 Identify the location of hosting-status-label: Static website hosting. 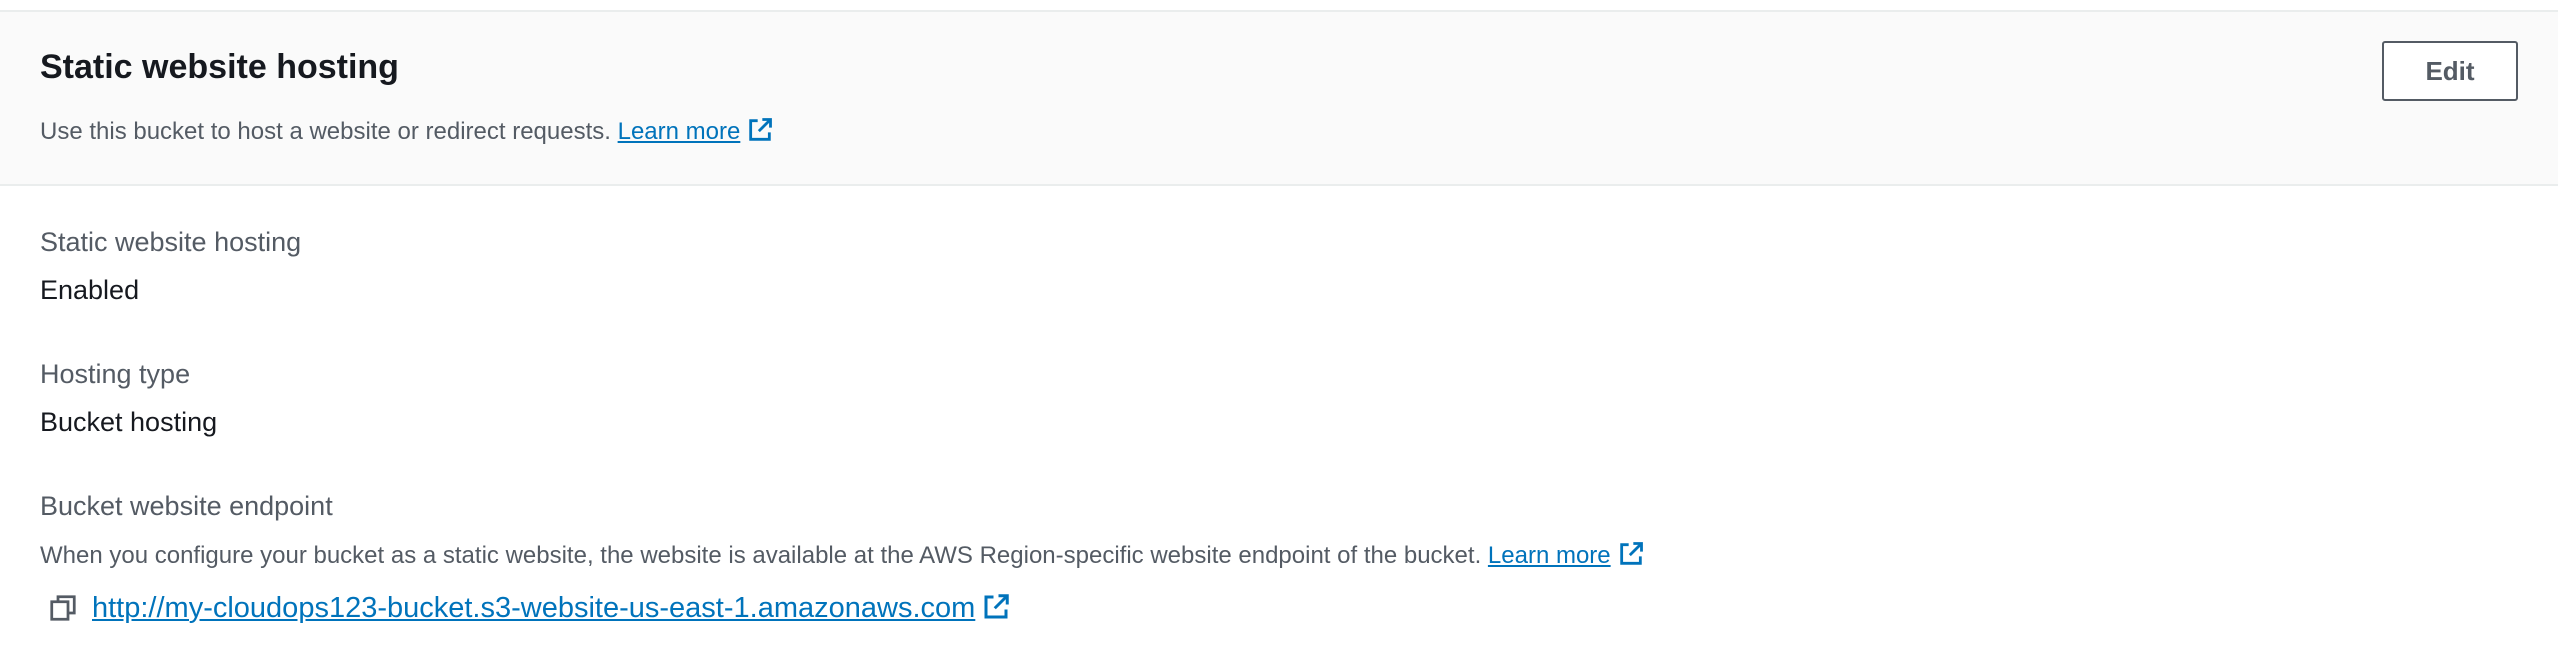
(171, 242).